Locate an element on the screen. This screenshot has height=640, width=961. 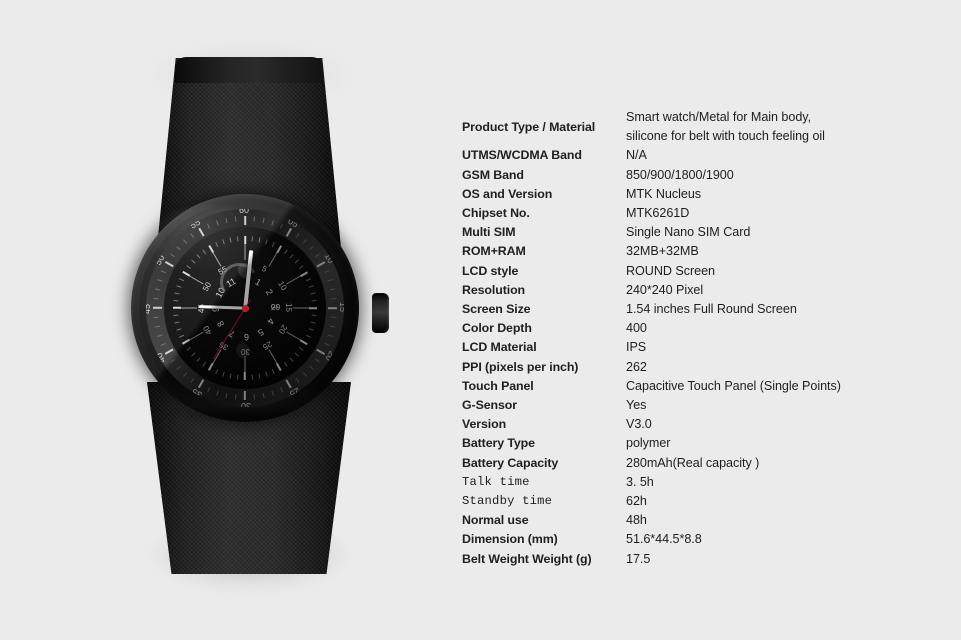
spec-value: 240*240 Pixel is located at coordinates (665, 289).